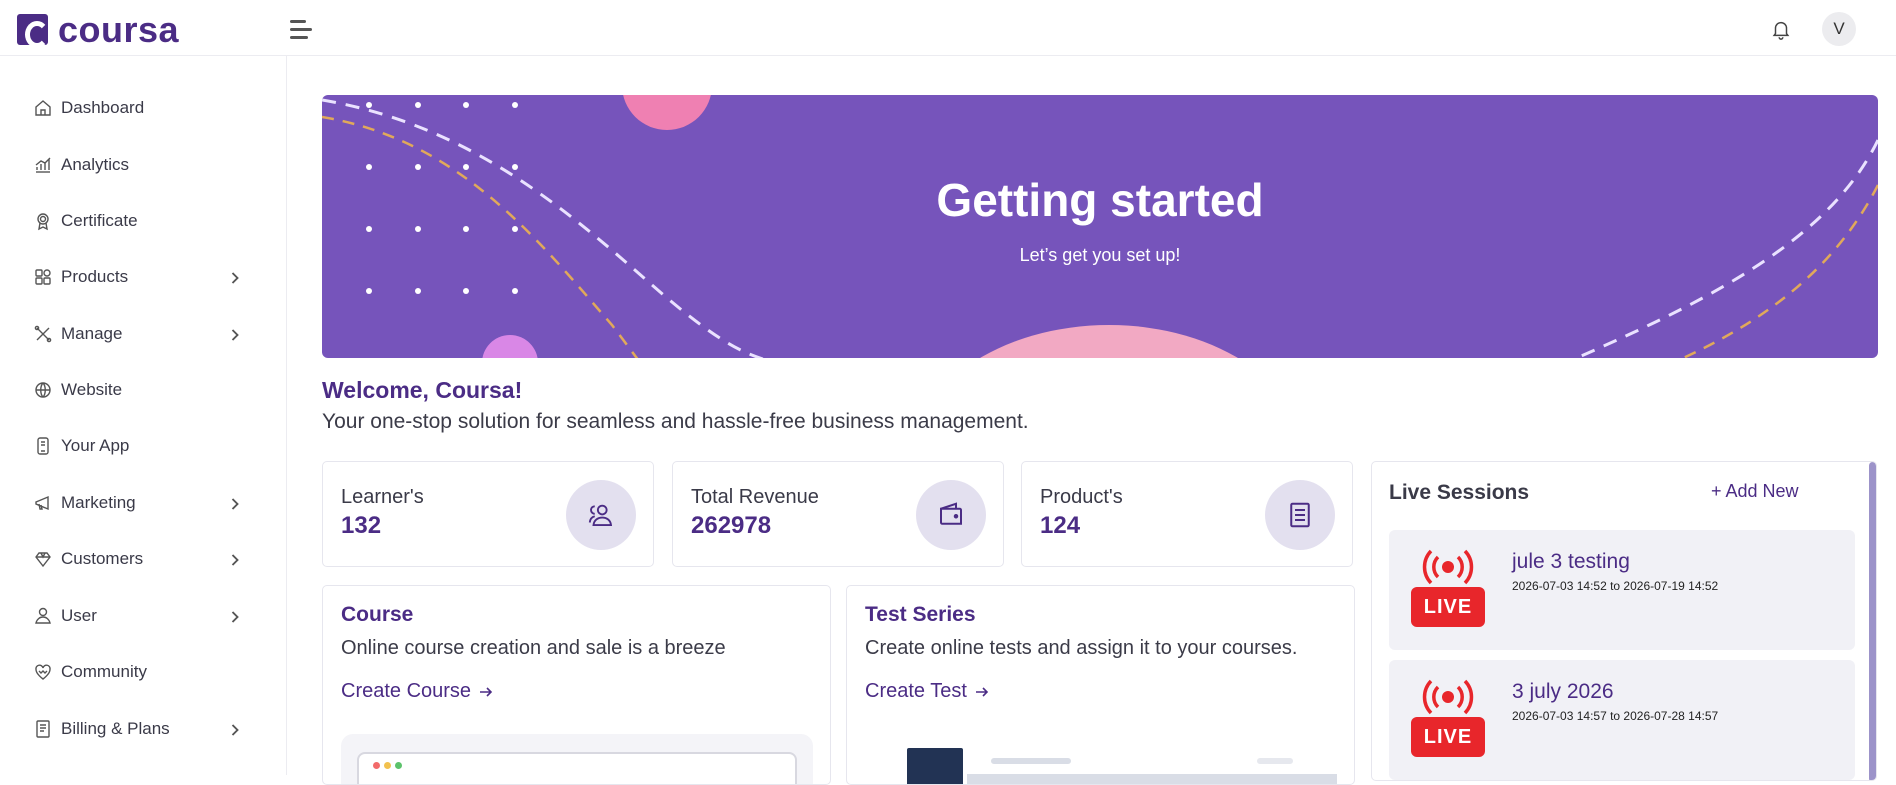  Describe the element at coordinates (422, 390) in the screenshot. I see `welcome-title: Welcome, Coursa!` at that location.